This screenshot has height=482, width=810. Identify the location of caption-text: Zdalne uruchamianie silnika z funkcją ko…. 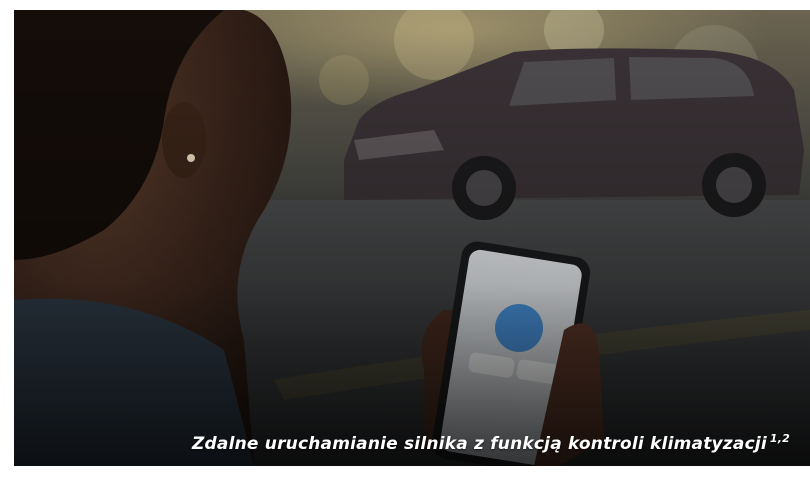
(479, 444).